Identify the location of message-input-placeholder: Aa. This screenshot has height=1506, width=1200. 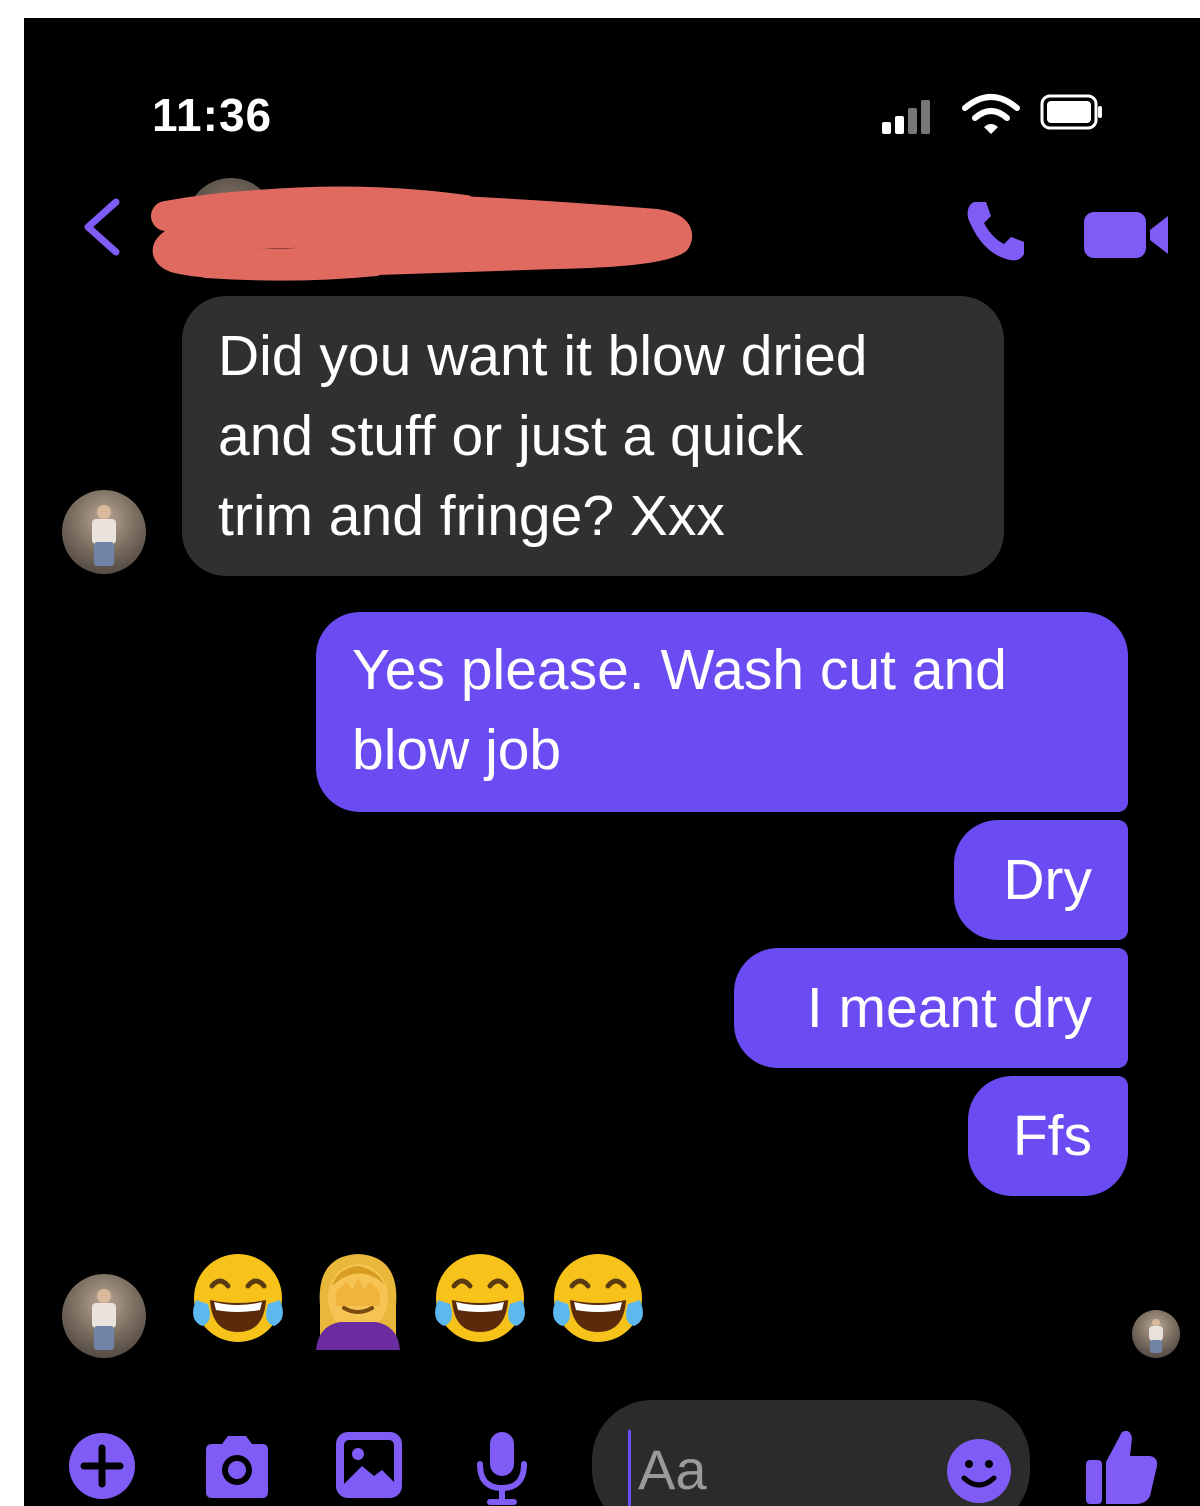
(672, 1469).